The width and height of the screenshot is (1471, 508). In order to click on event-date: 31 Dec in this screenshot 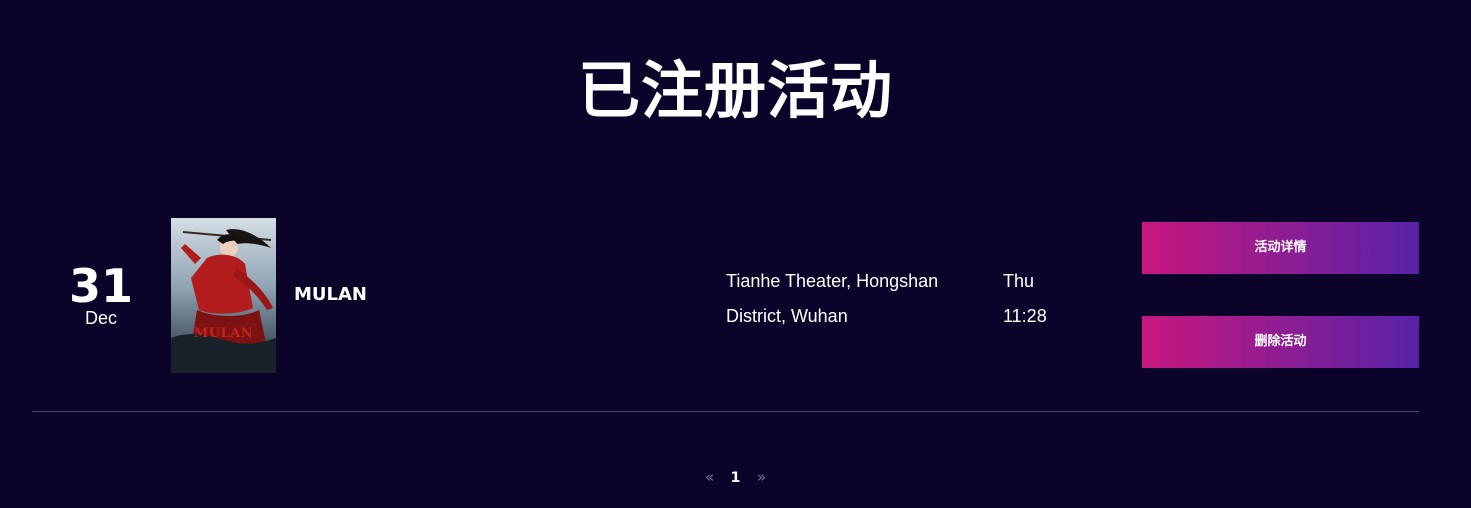, I will do `click(101, 294)`.